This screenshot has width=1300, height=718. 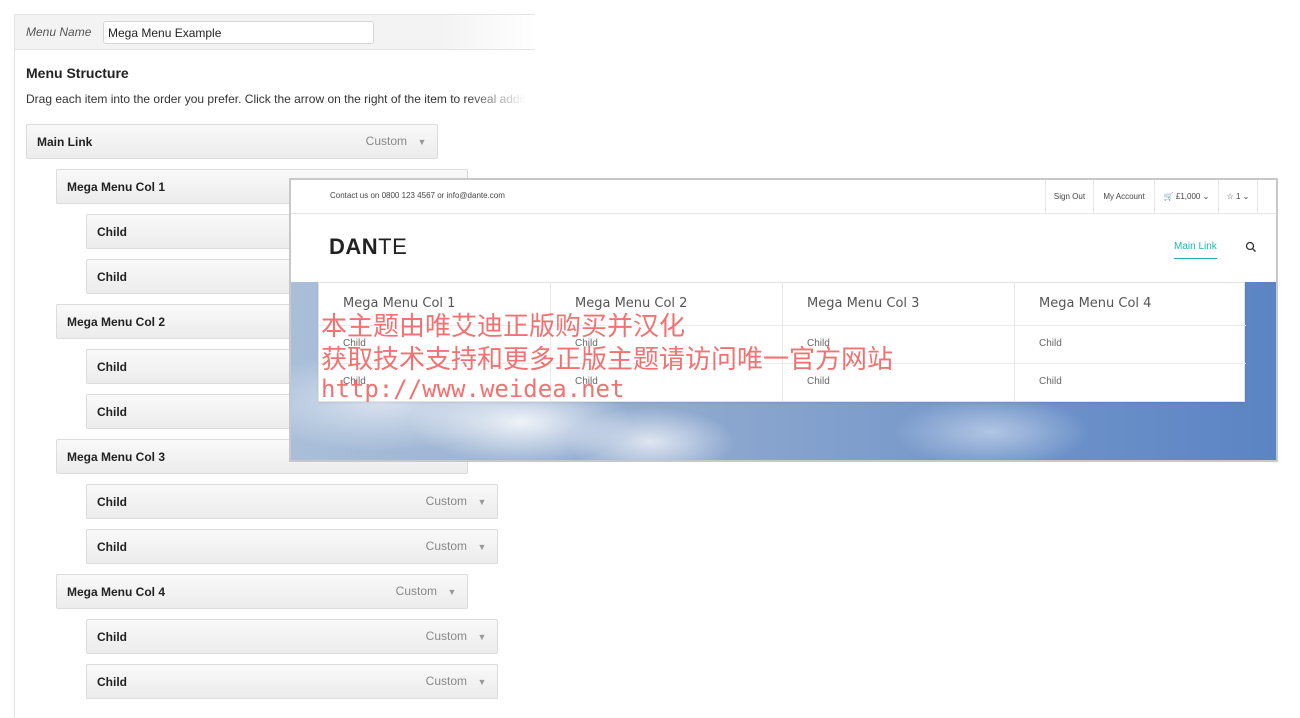 What do you see at coordinates (1186, 196) in the screenshot?
I see `cart-link: 🛒 £1,000 ⌄` at bounding box center [1186, 196].